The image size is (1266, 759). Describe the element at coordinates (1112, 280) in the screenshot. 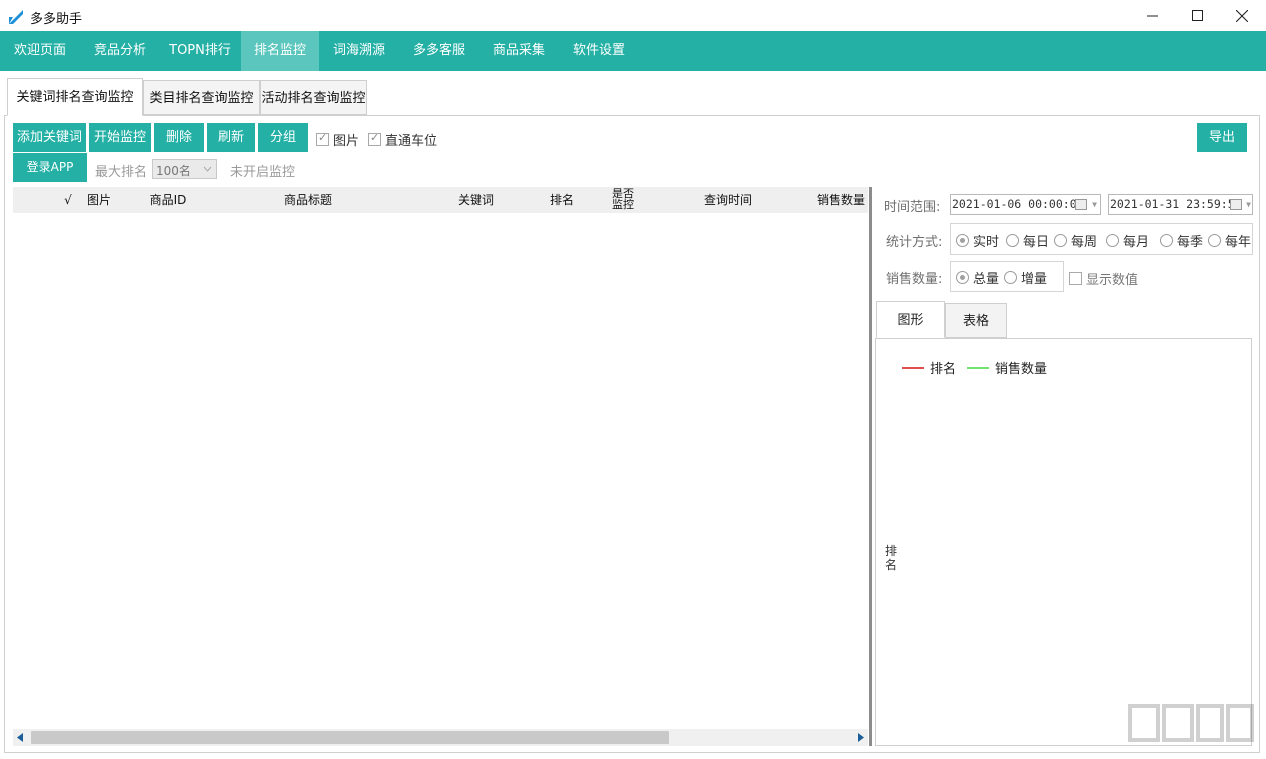

I see `show-values-label: 显示数值` at that location.